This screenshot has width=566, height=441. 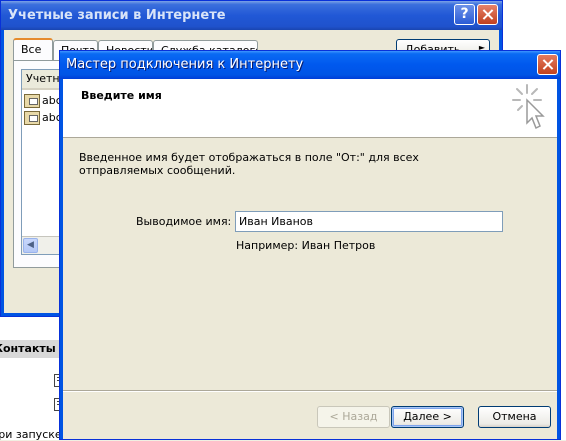 I want to click on accounts-list: Учетная запись abc abc ◀, so click(x=42, y=162).